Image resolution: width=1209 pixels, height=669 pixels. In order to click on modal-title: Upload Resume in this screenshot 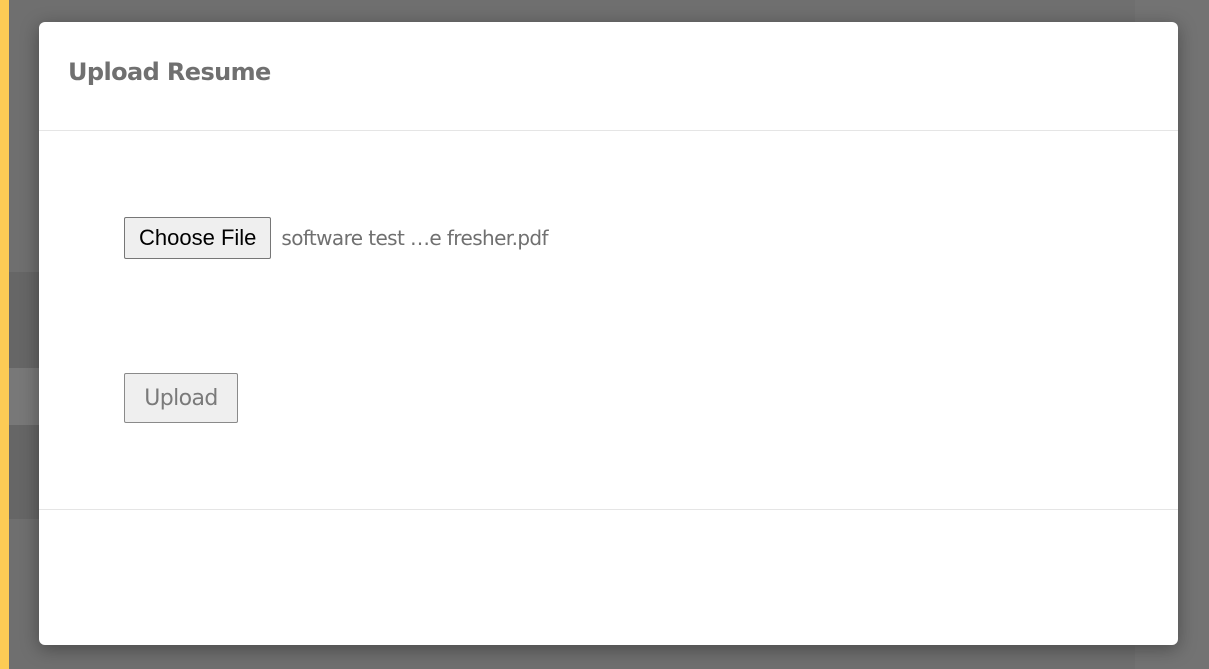, I will do `click(169, 72)`.